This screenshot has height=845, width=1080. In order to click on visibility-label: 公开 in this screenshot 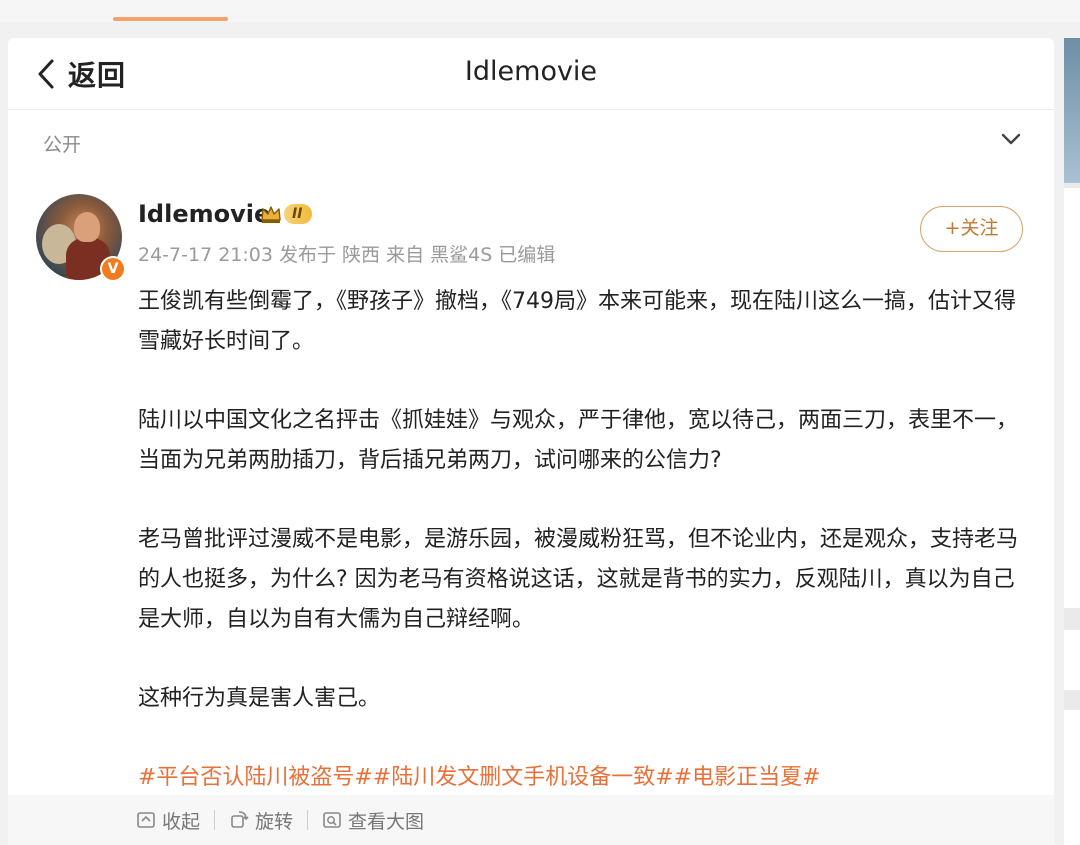, I will do `click(62, 145)`.